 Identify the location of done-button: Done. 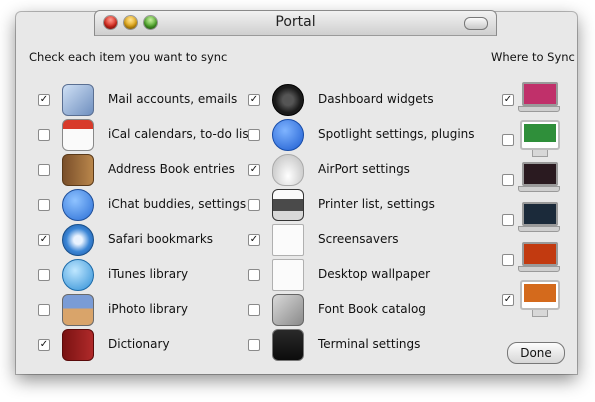
(536, 353).